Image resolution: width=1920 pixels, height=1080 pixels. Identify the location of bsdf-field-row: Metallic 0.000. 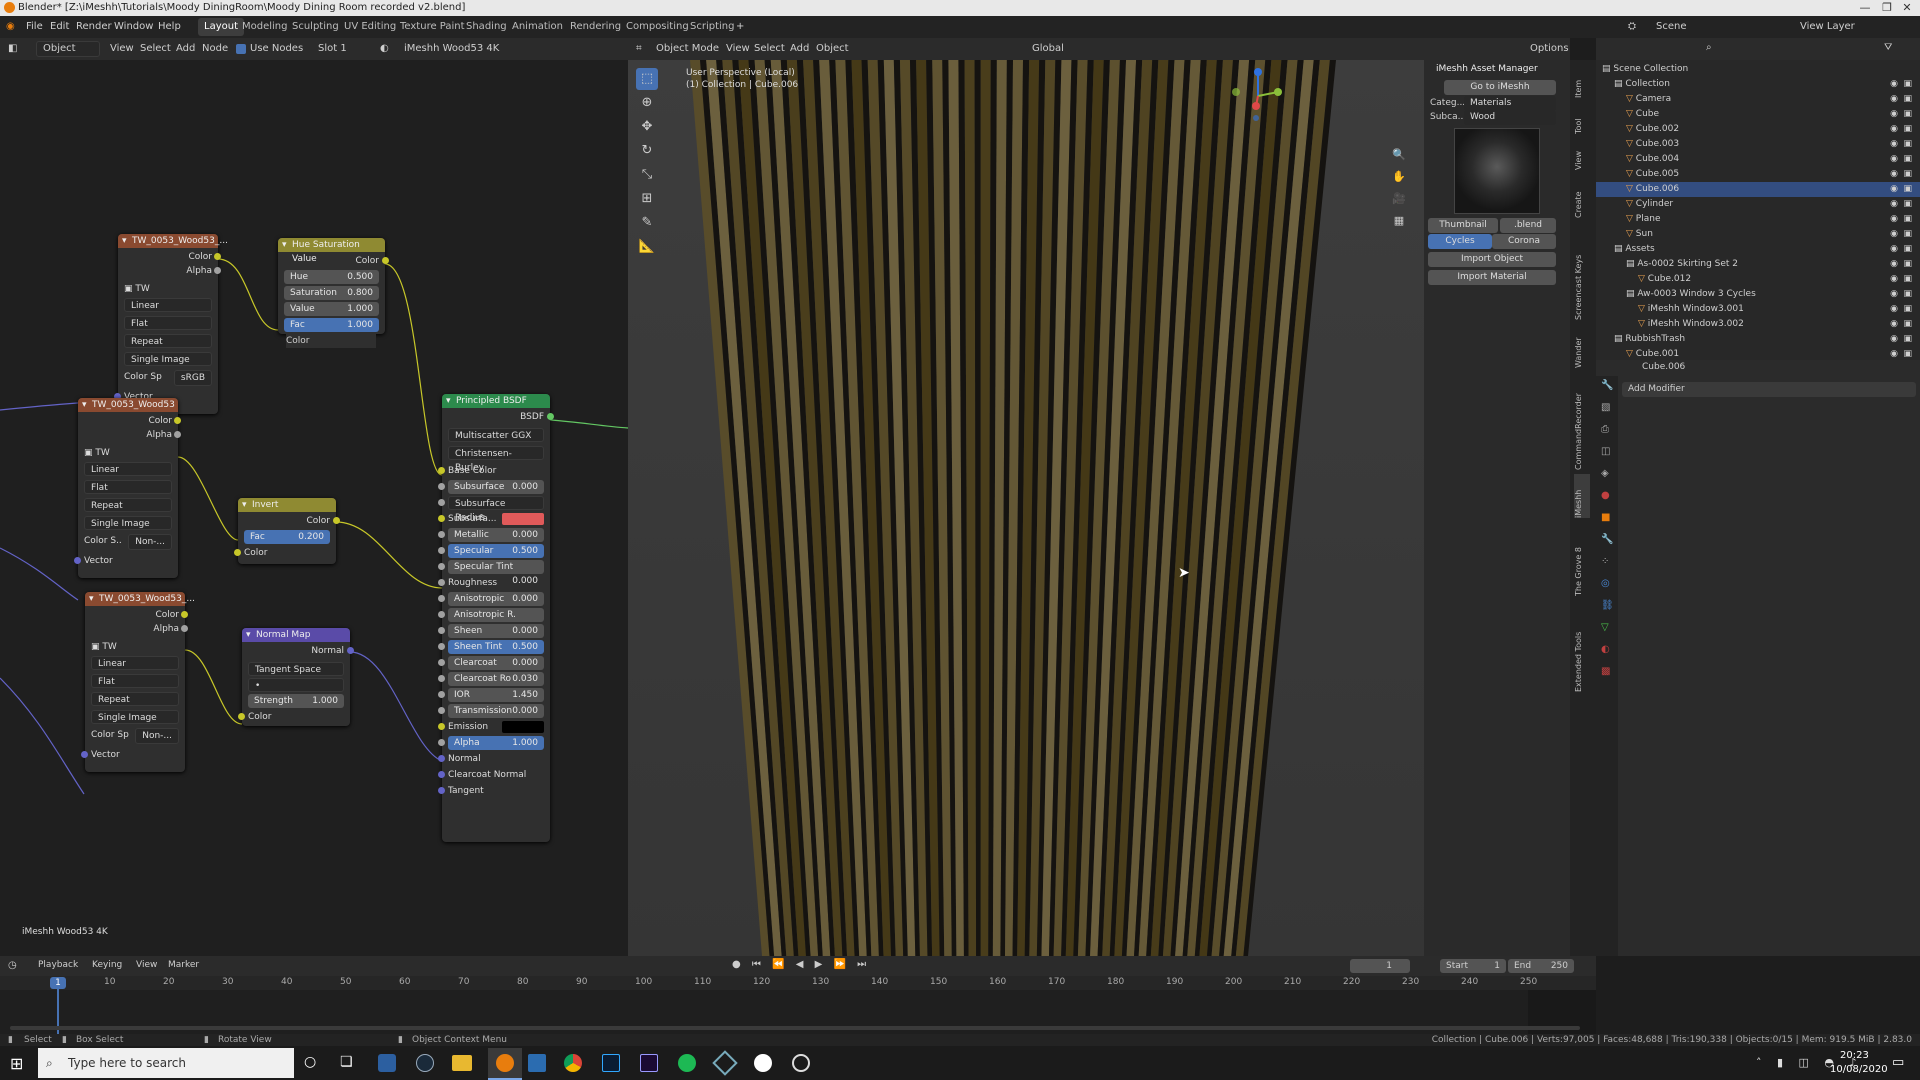
(496, 535).